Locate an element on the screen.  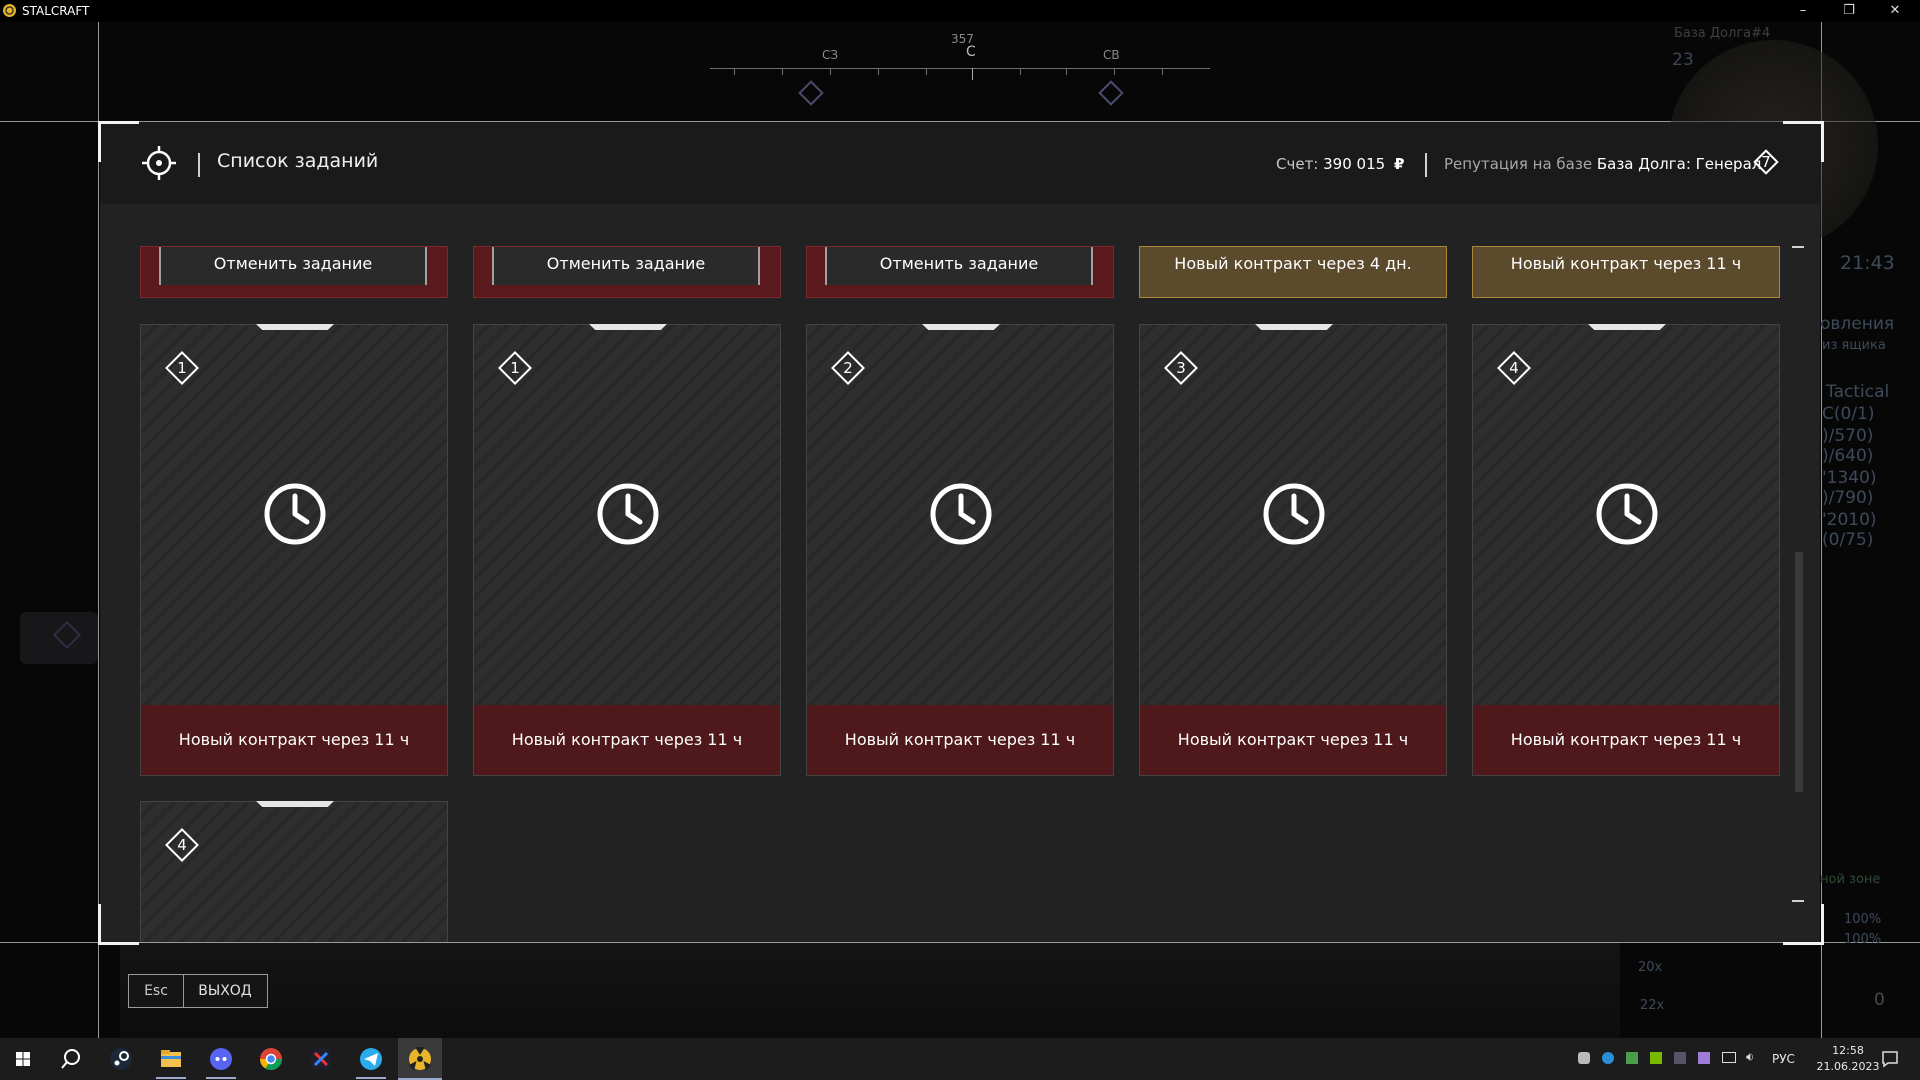
network-icon is located at coordinates (1729, 1057).